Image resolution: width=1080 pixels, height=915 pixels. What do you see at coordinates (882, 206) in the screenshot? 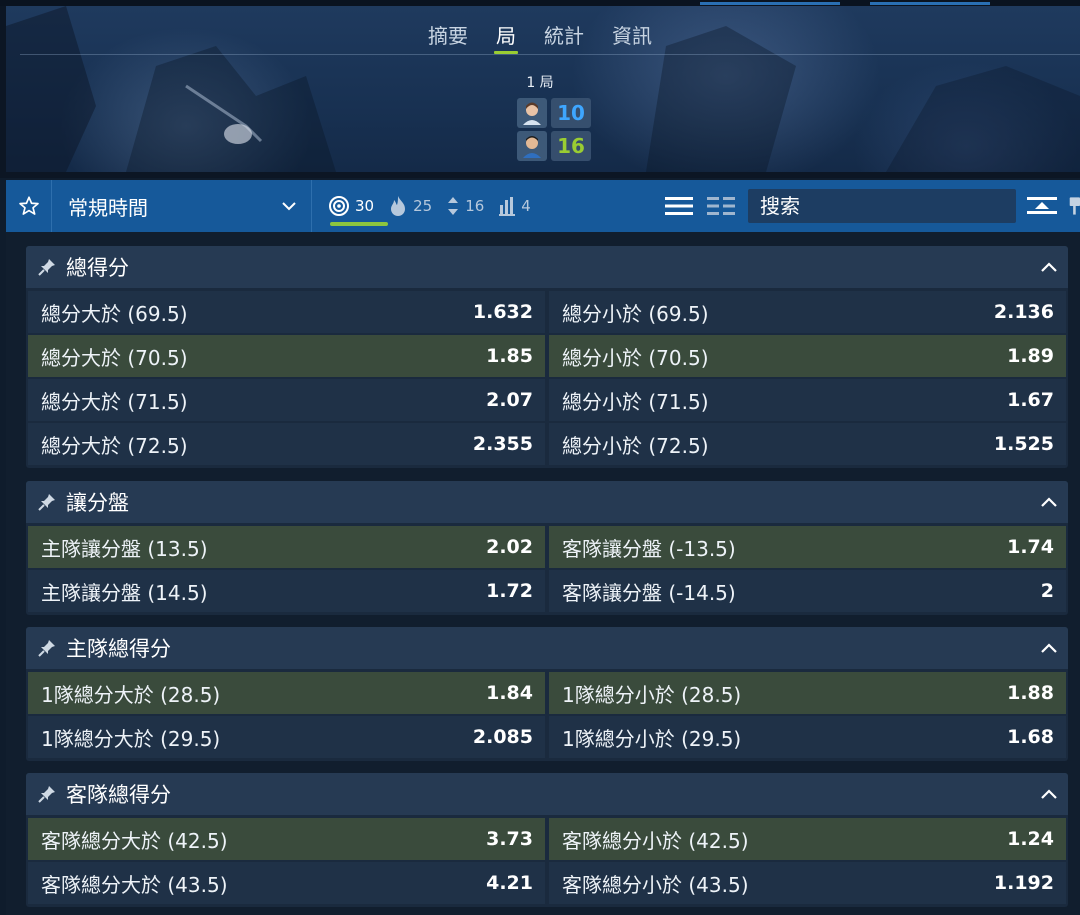
I see `search-input: 搜索` at bounding box center [882, 206].